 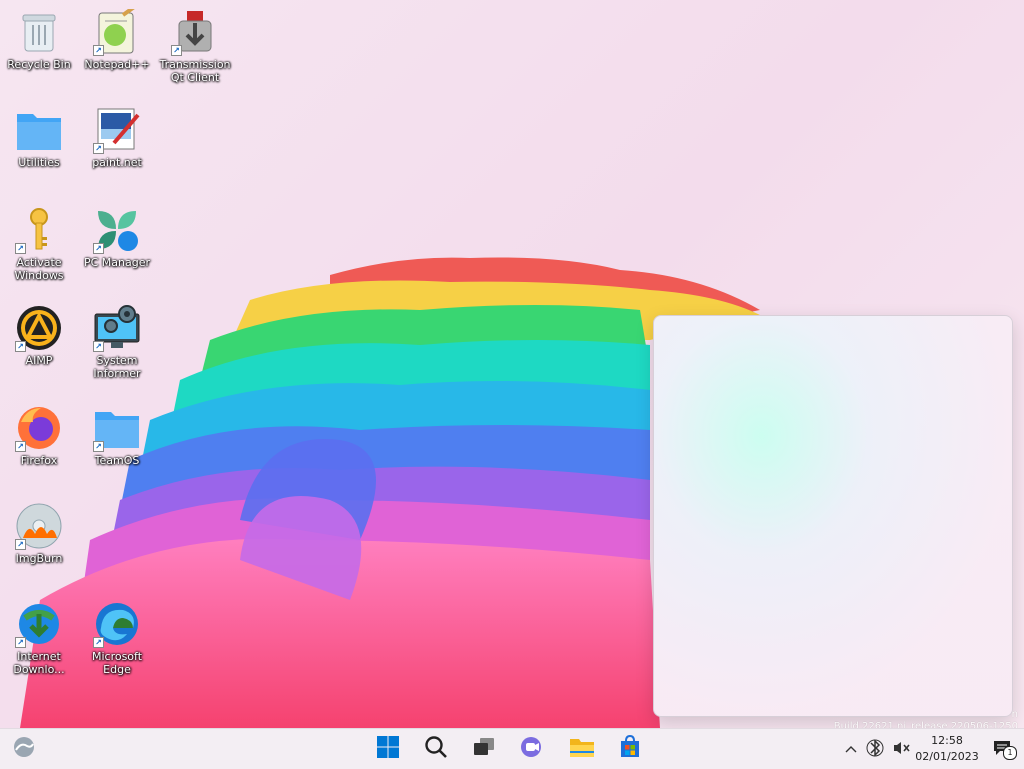 I want to click on desktop-icon-paint-net: ↗ paint.net, so click(x=117, y=137).